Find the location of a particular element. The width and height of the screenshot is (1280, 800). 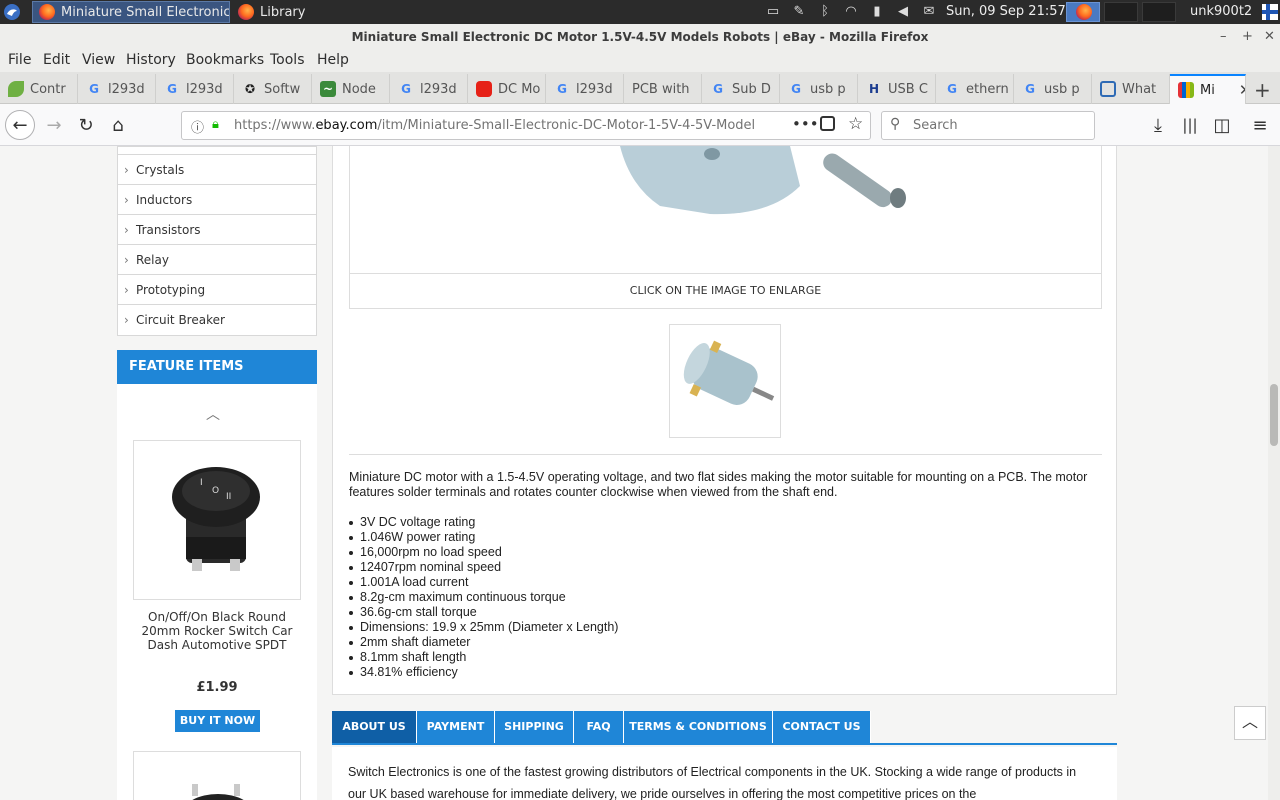

new-tab-icon: + is located at coordinates (1262, 90).